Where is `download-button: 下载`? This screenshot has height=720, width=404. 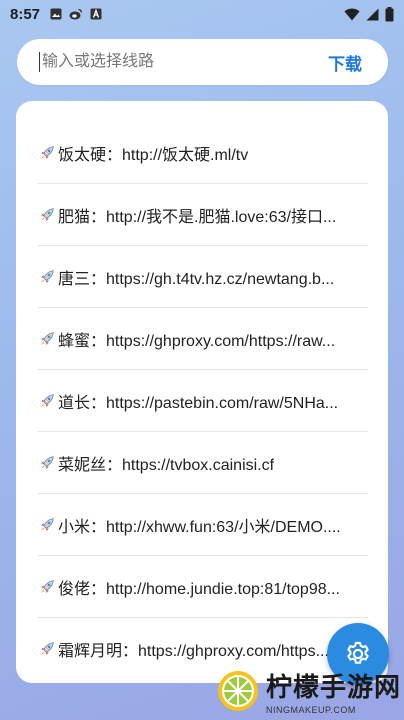
download-button: 下载 is located at coordinates (345, 62).